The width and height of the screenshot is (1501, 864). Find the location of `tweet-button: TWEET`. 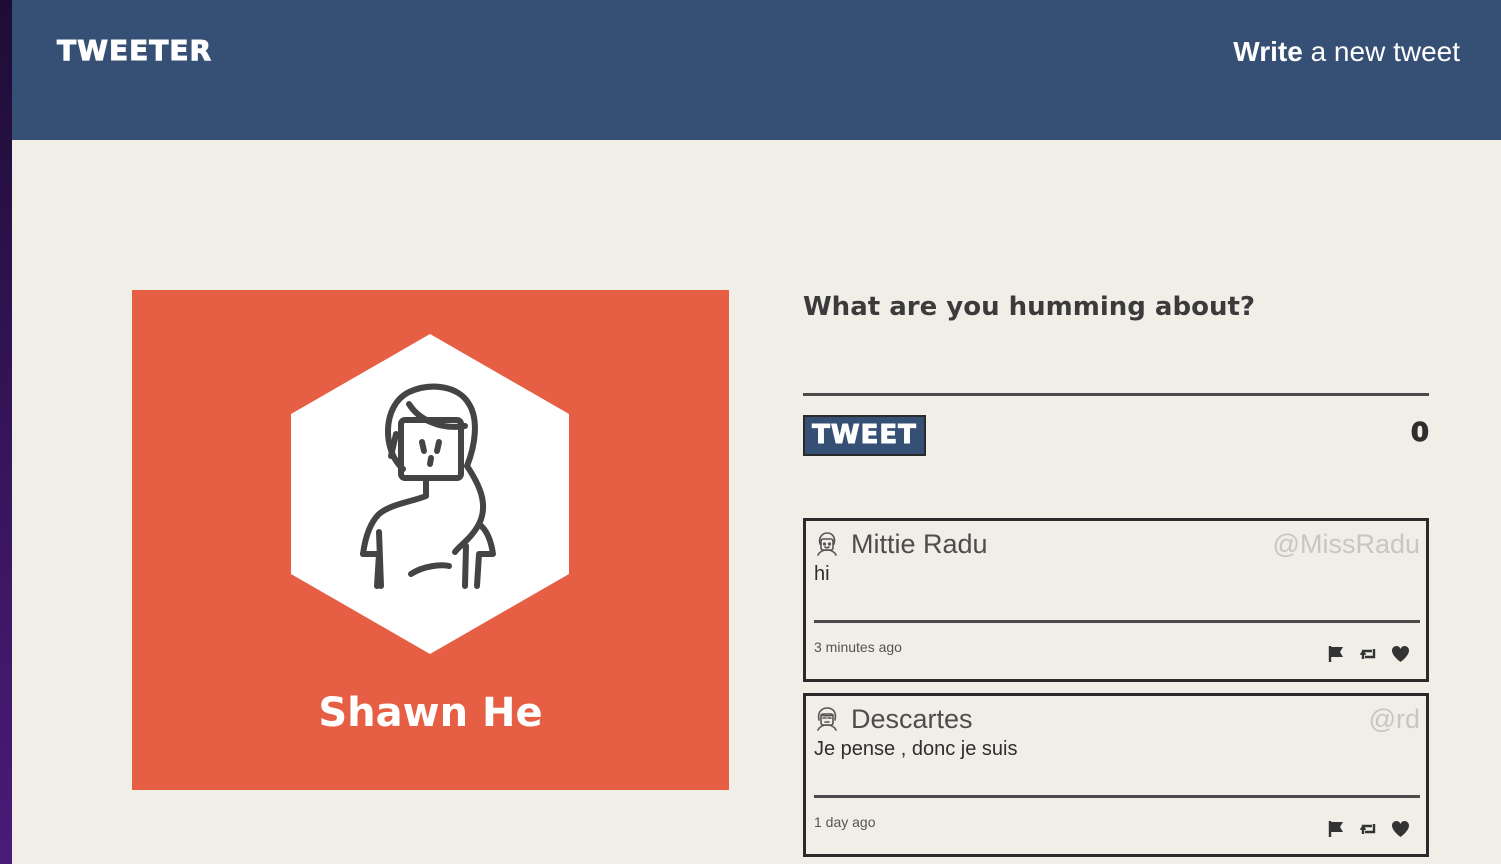

tweet-button: TWEET is located at coordinates (864, 435).